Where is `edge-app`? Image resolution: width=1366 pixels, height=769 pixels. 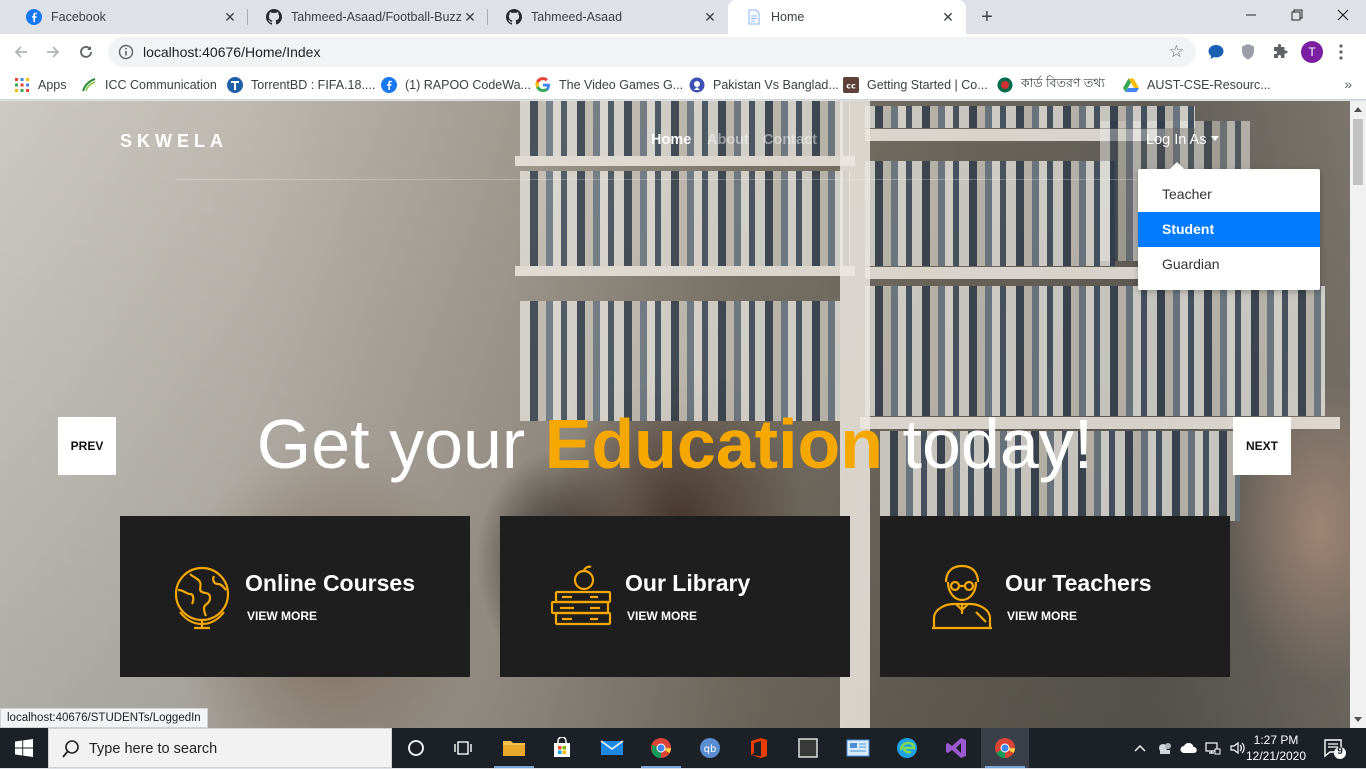
edge-app is located at coordinates (907, 748).